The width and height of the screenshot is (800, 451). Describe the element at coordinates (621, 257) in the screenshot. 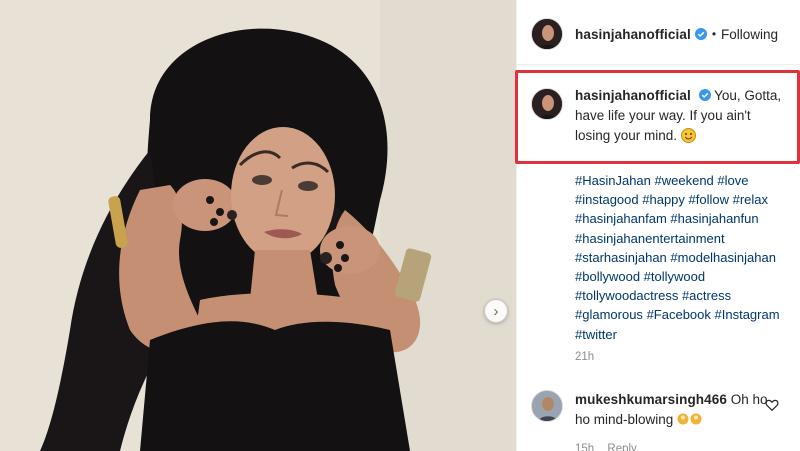

I see `hashtag-link: #starhasinjahan` at that location.